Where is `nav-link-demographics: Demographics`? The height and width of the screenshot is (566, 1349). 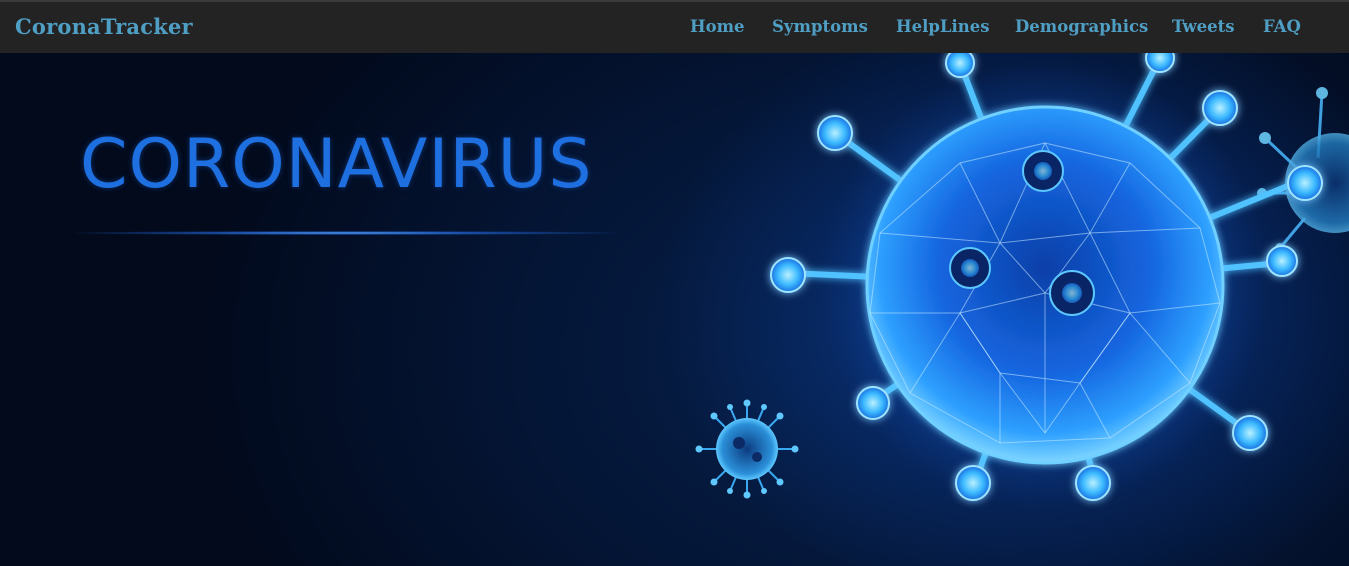 nav-link-demographics: Demographics is located at coordinates (1081, 26).